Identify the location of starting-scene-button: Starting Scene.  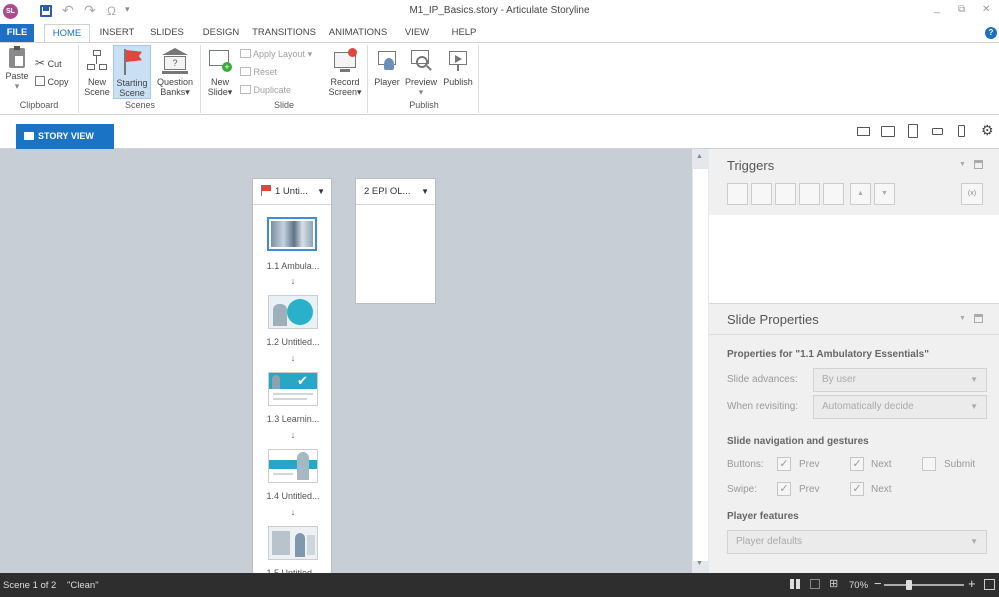
(132, 72).